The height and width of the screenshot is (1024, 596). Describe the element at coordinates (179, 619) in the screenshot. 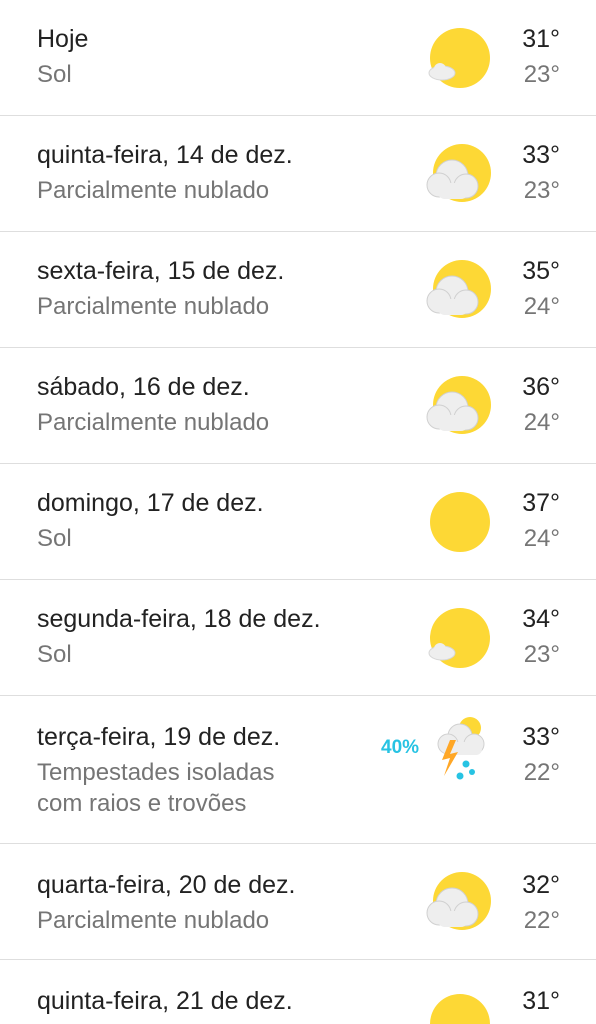

I see `day-label: segunda-feira, 18 de dez.` at that location.